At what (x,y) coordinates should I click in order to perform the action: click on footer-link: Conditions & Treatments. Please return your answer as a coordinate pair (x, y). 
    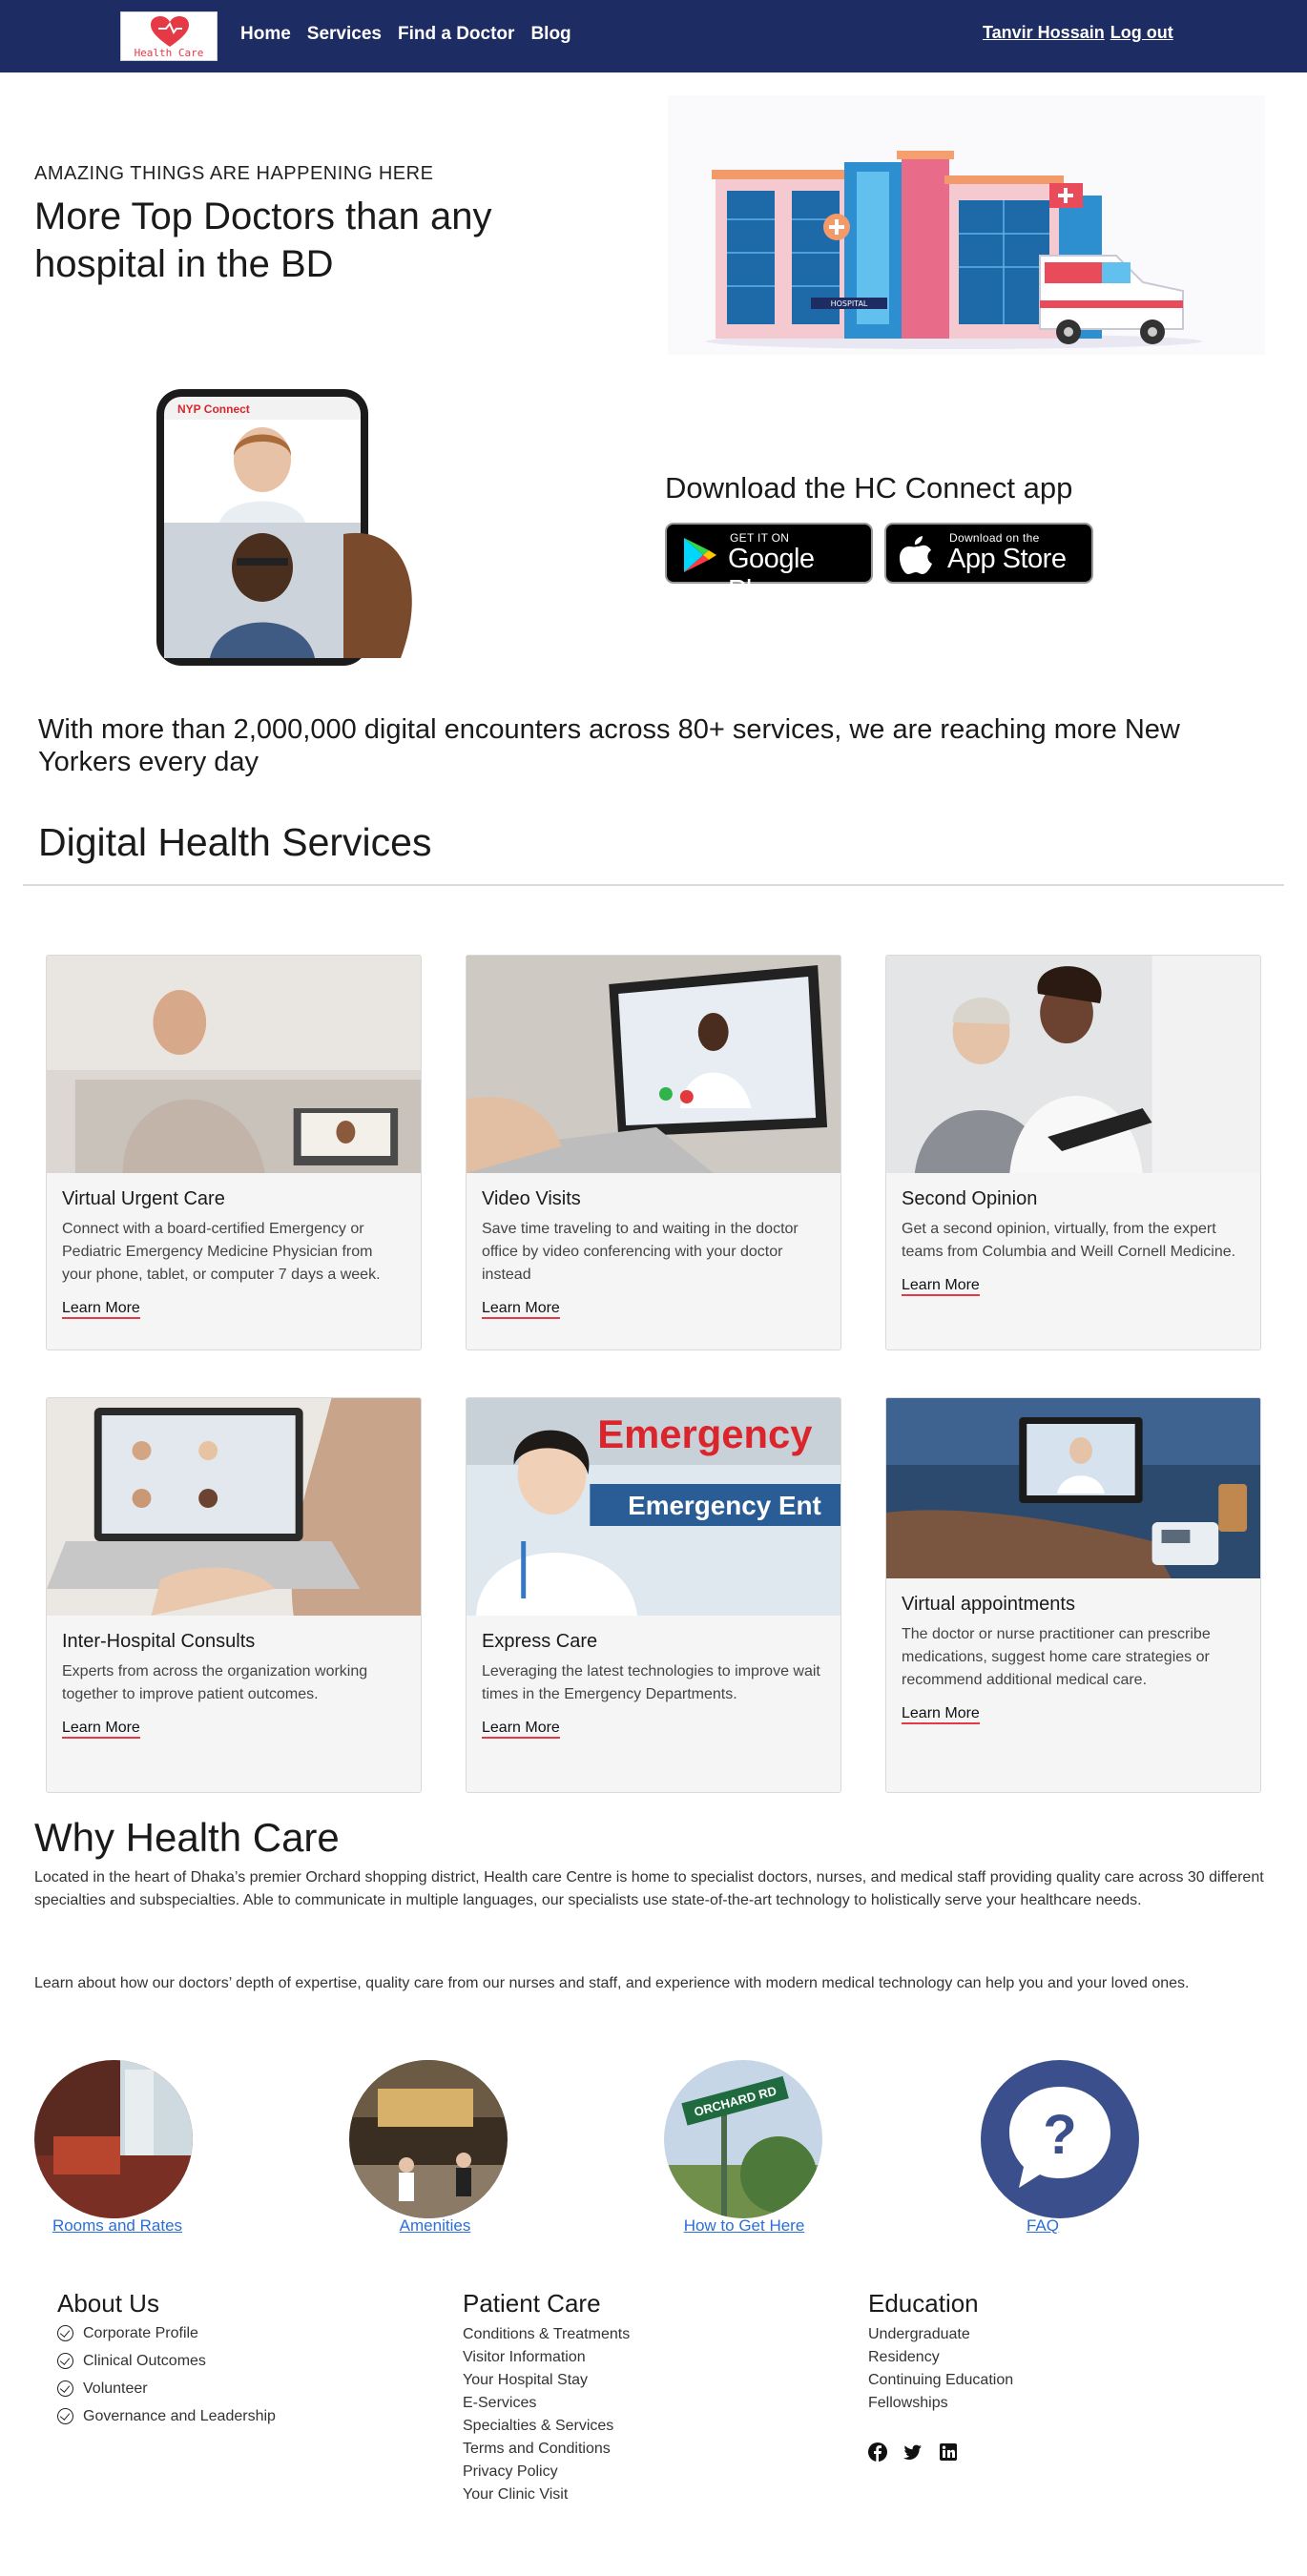
    Looking at the image, I should click on (547, 2334).